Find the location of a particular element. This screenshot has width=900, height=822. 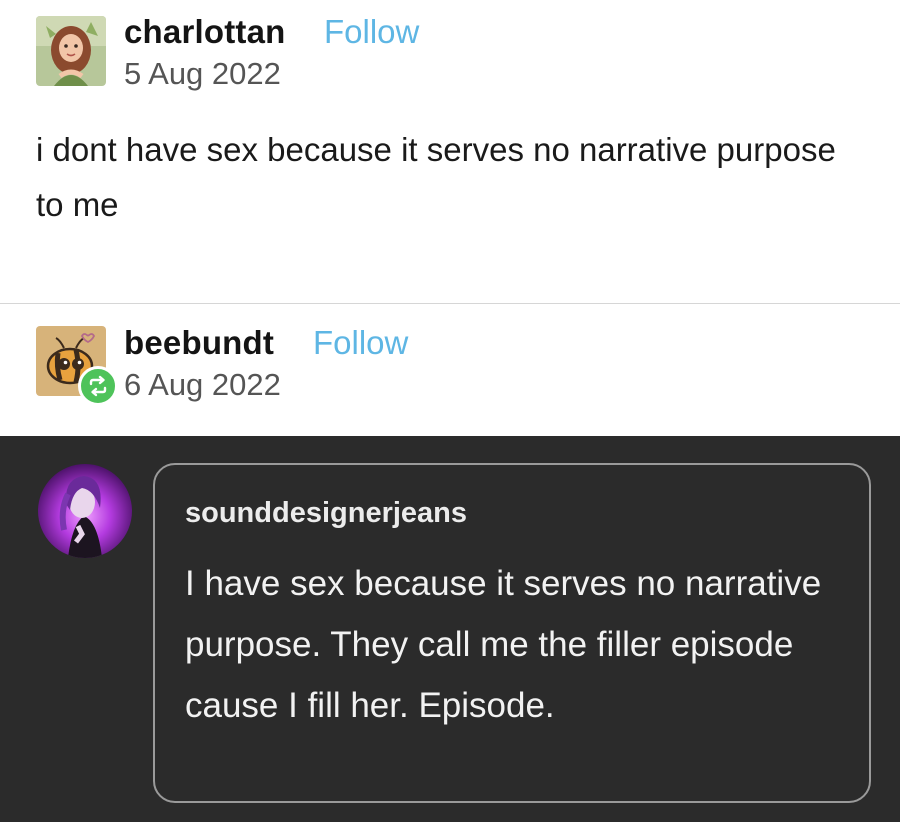

reblog-badge is located at coordinates (98, 386).